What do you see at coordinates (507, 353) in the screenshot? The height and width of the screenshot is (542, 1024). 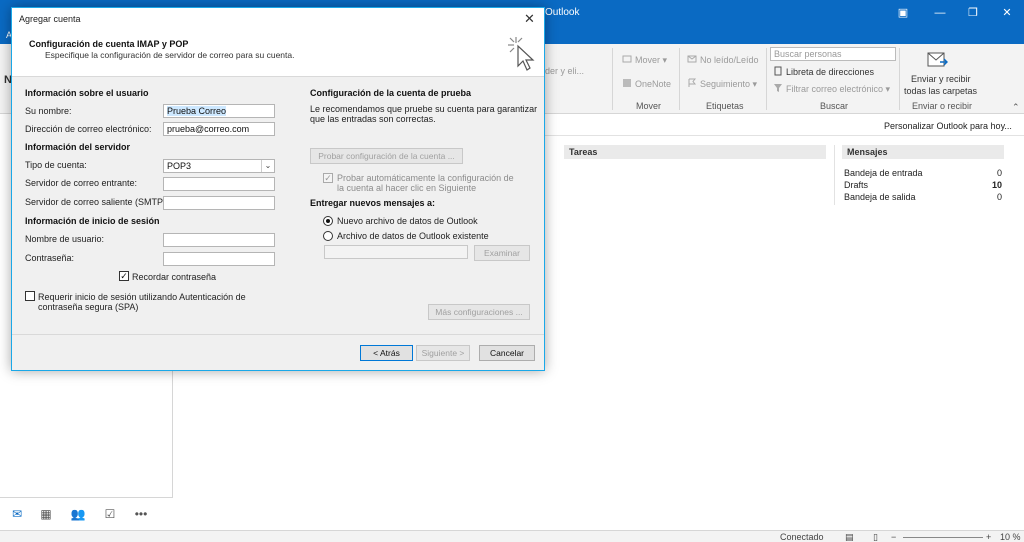 I see `cancel-button: Cancelar` at bounding box center [507, 353].